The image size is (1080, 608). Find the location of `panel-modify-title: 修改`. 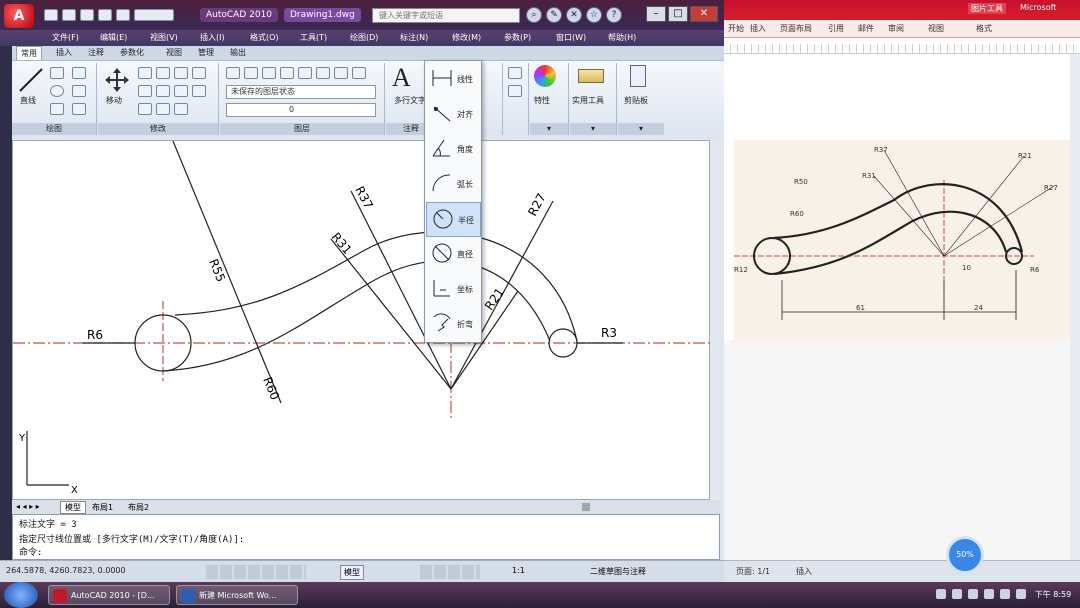

panel-modify-title: 修改 is located at coordinates (158, 129).